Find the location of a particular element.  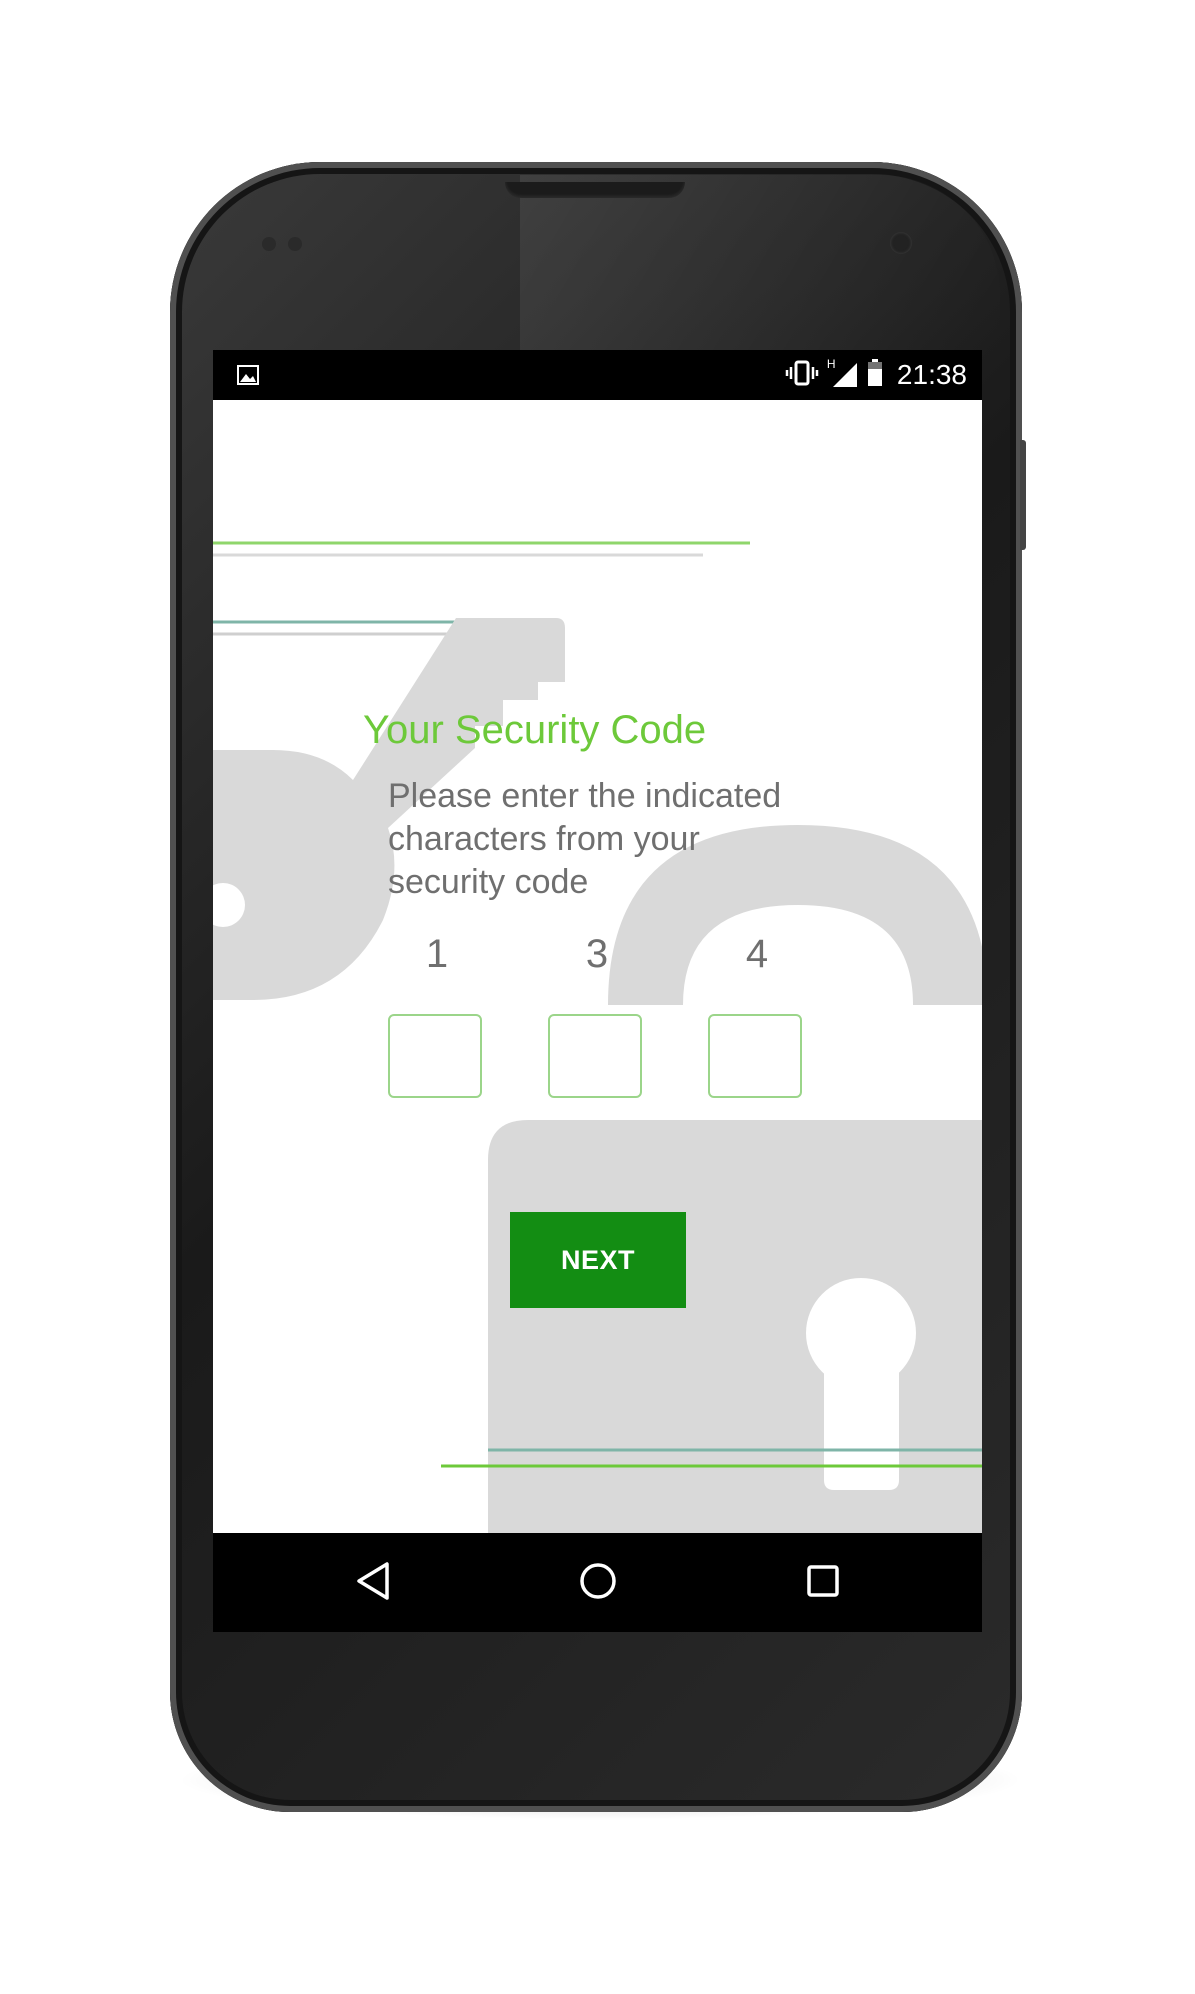

back-icon is located at coordinates (373, 1583).